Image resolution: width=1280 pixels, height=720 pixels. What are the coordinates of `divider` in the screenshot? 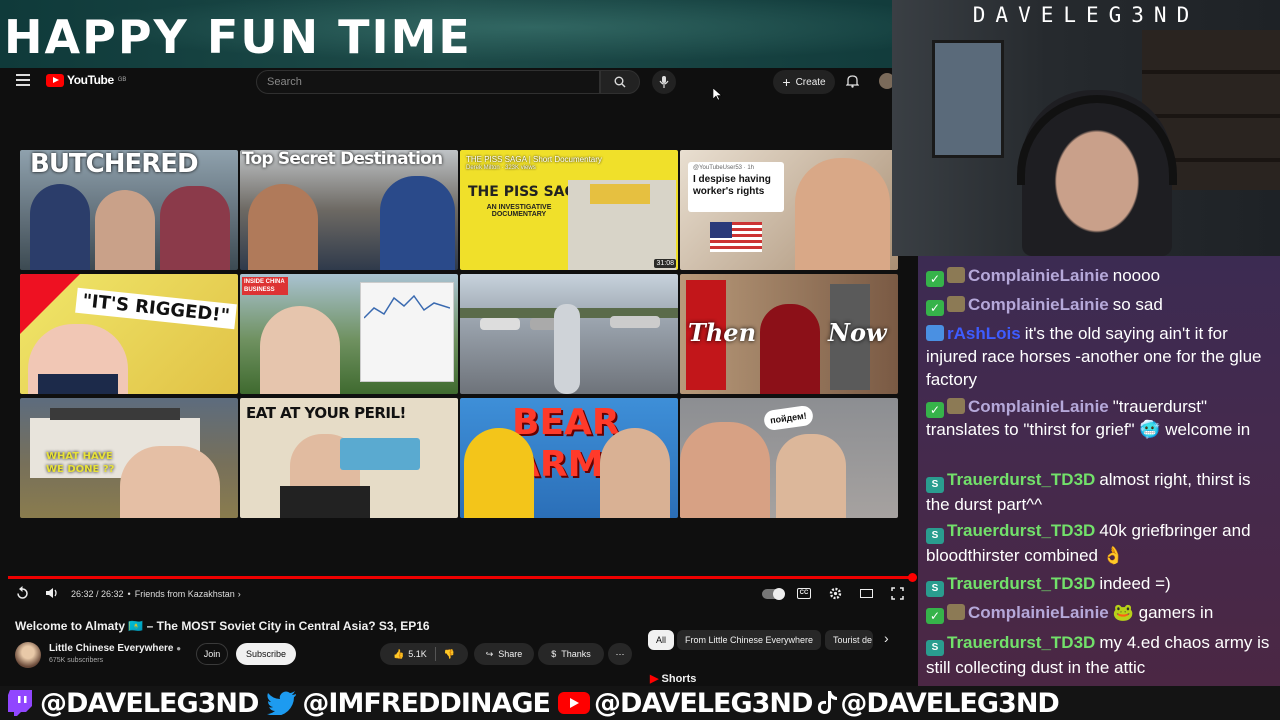 It's located at (435, 654).